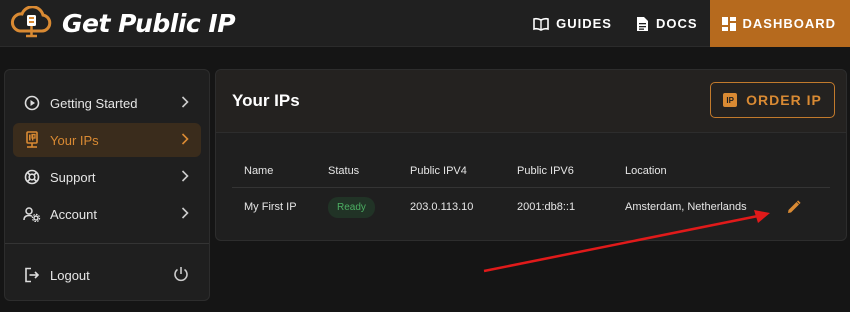 The height and width of the screenshot is (312, 850). Describe the element at coordinates (730, 100) in the screenshot. I see `ip-badge-icon: IP` at that location.